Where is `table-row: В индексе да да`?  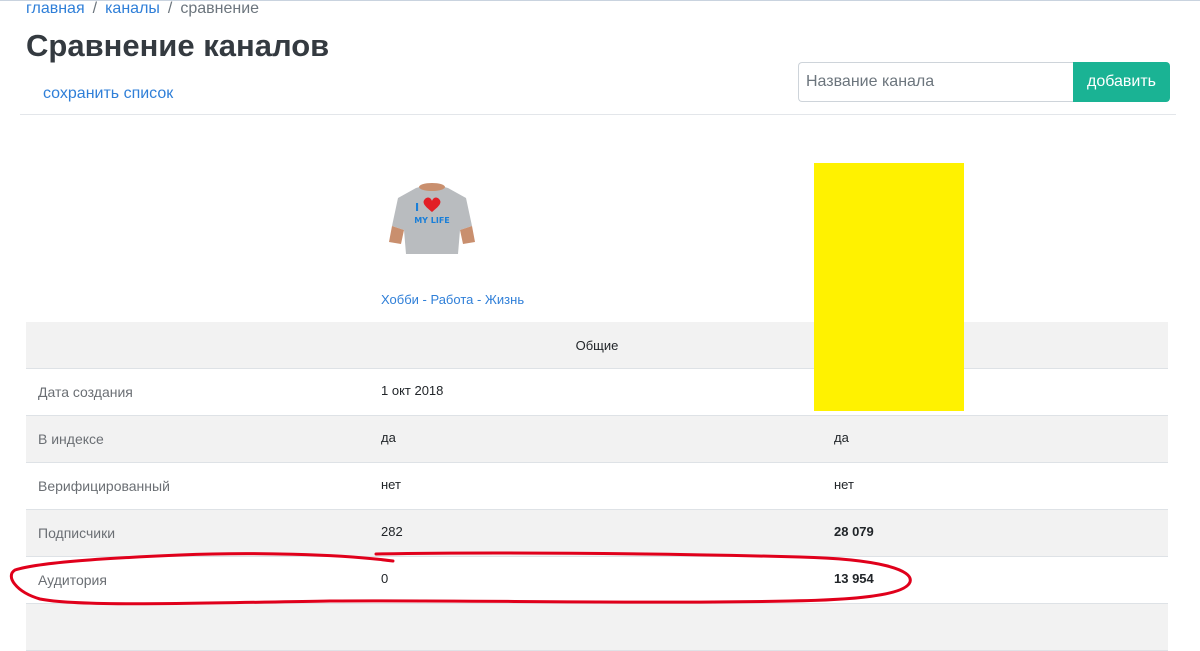
table-row: В индексе да да is located at coordinates (597, 439).